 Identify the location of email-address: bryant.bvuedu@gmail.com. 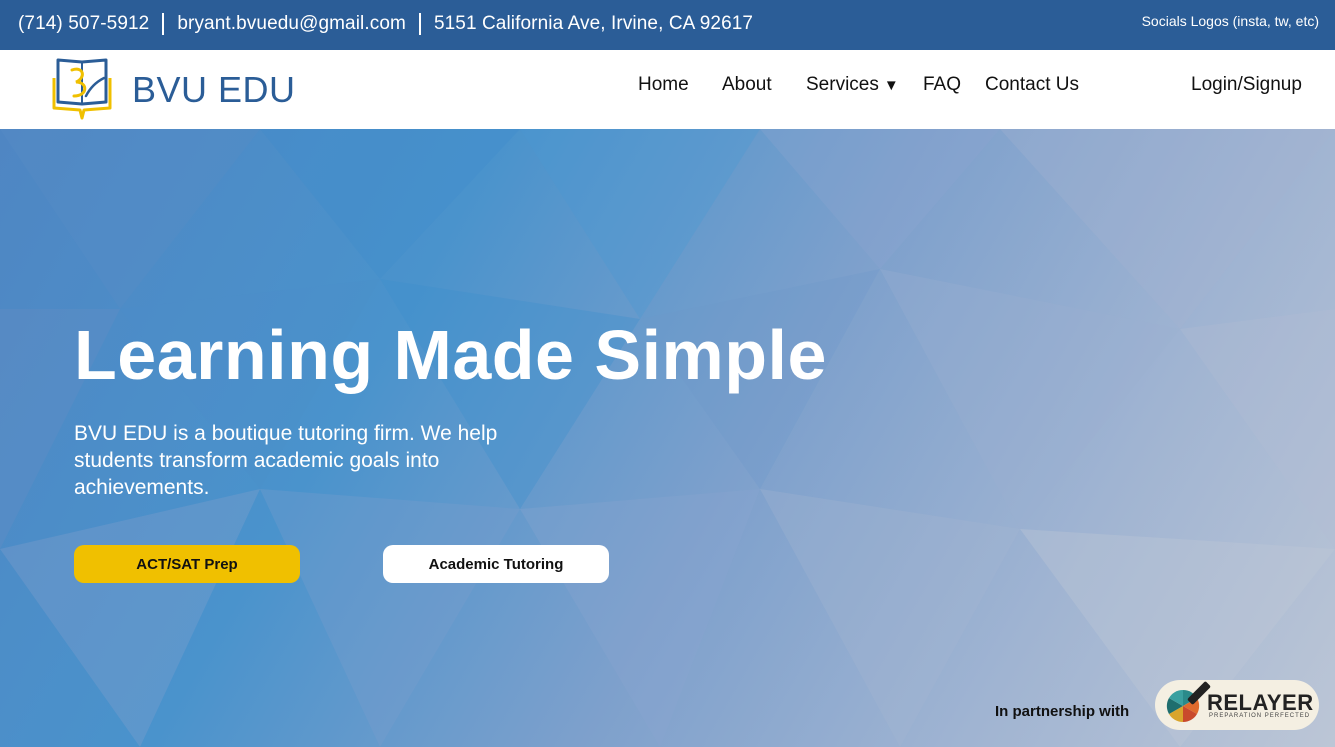
(291, 24).